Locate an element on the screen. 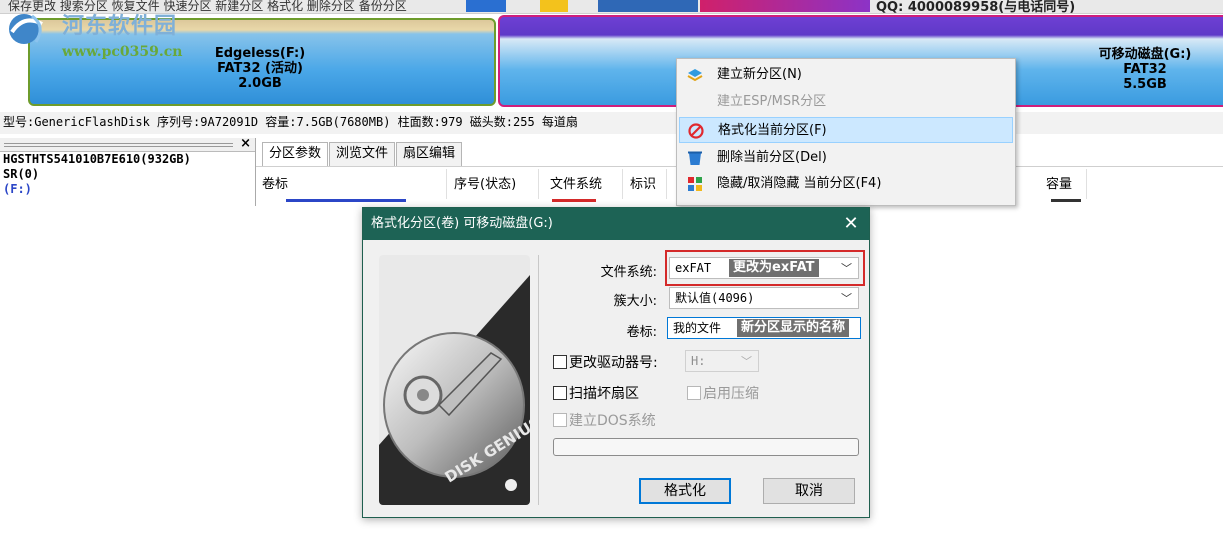 The image size is (1223, 549). qq-contact-text: QQ: 4000089958(与电话同号) is located at coordinates (976, 7).